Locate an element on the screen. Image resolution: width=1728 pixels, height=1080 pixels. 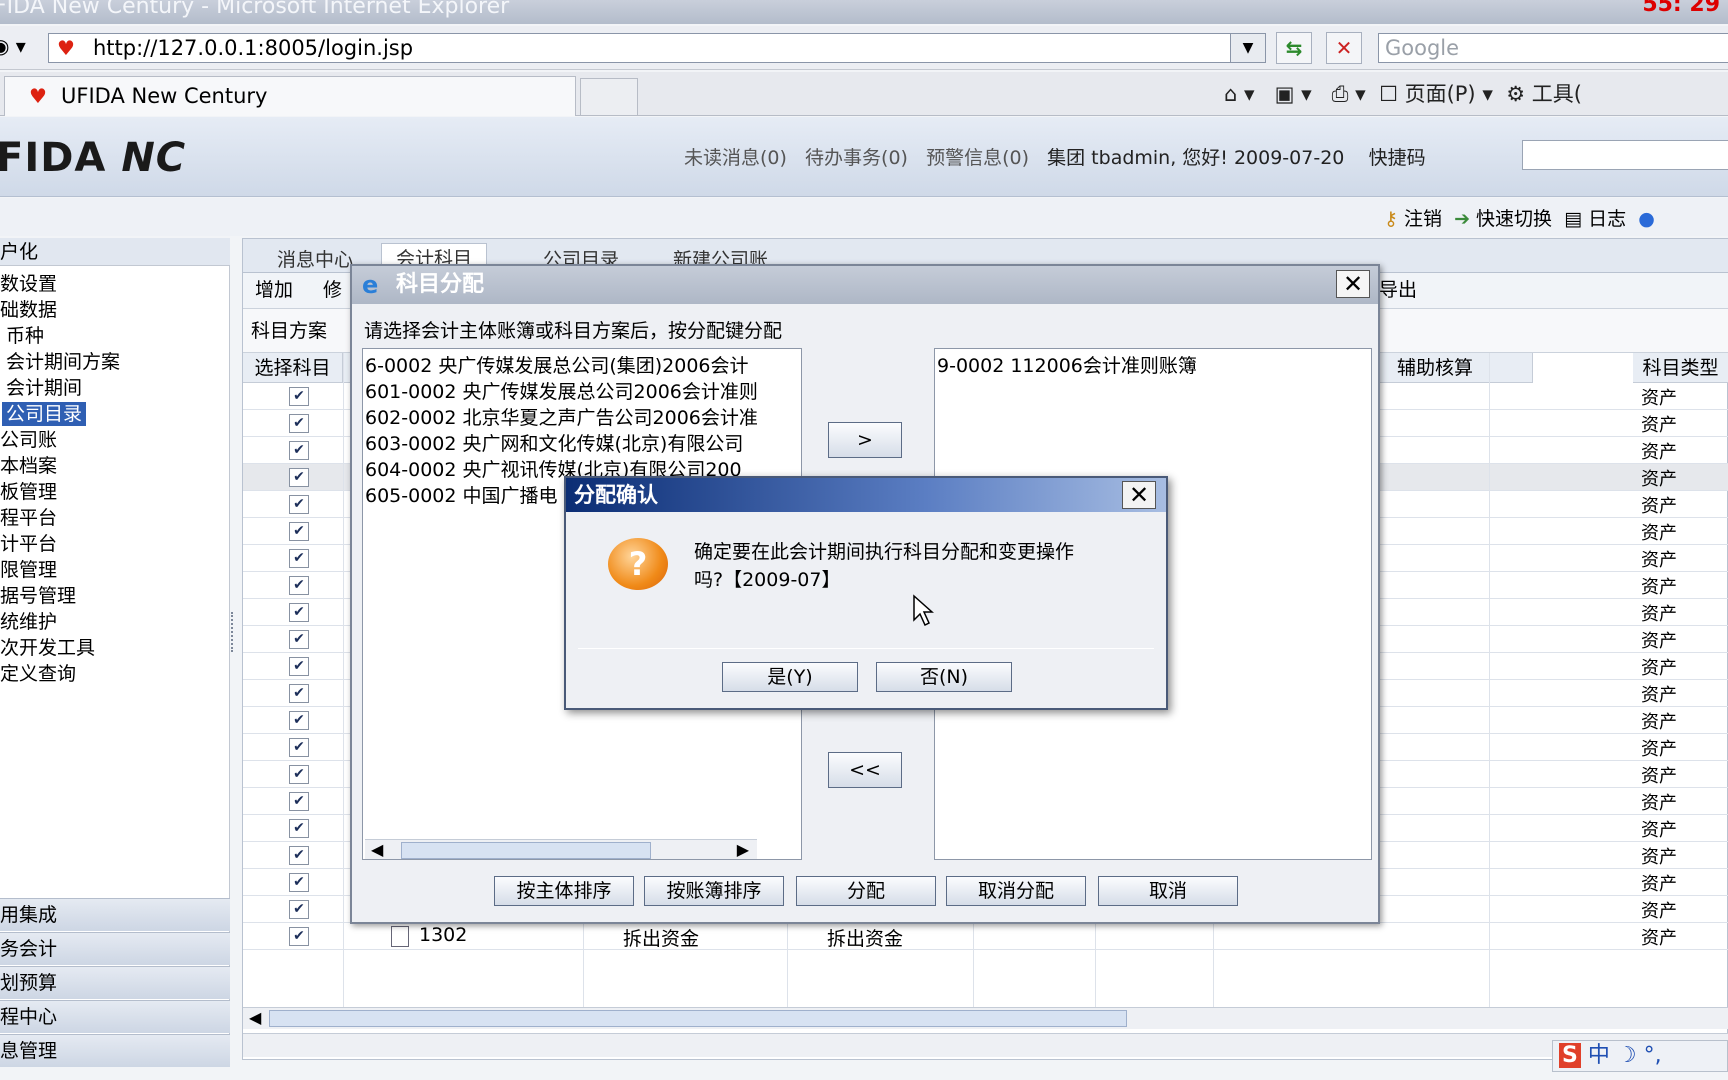
horizontal-scrollbar: ◀ is located at coordinates (985, 1018).